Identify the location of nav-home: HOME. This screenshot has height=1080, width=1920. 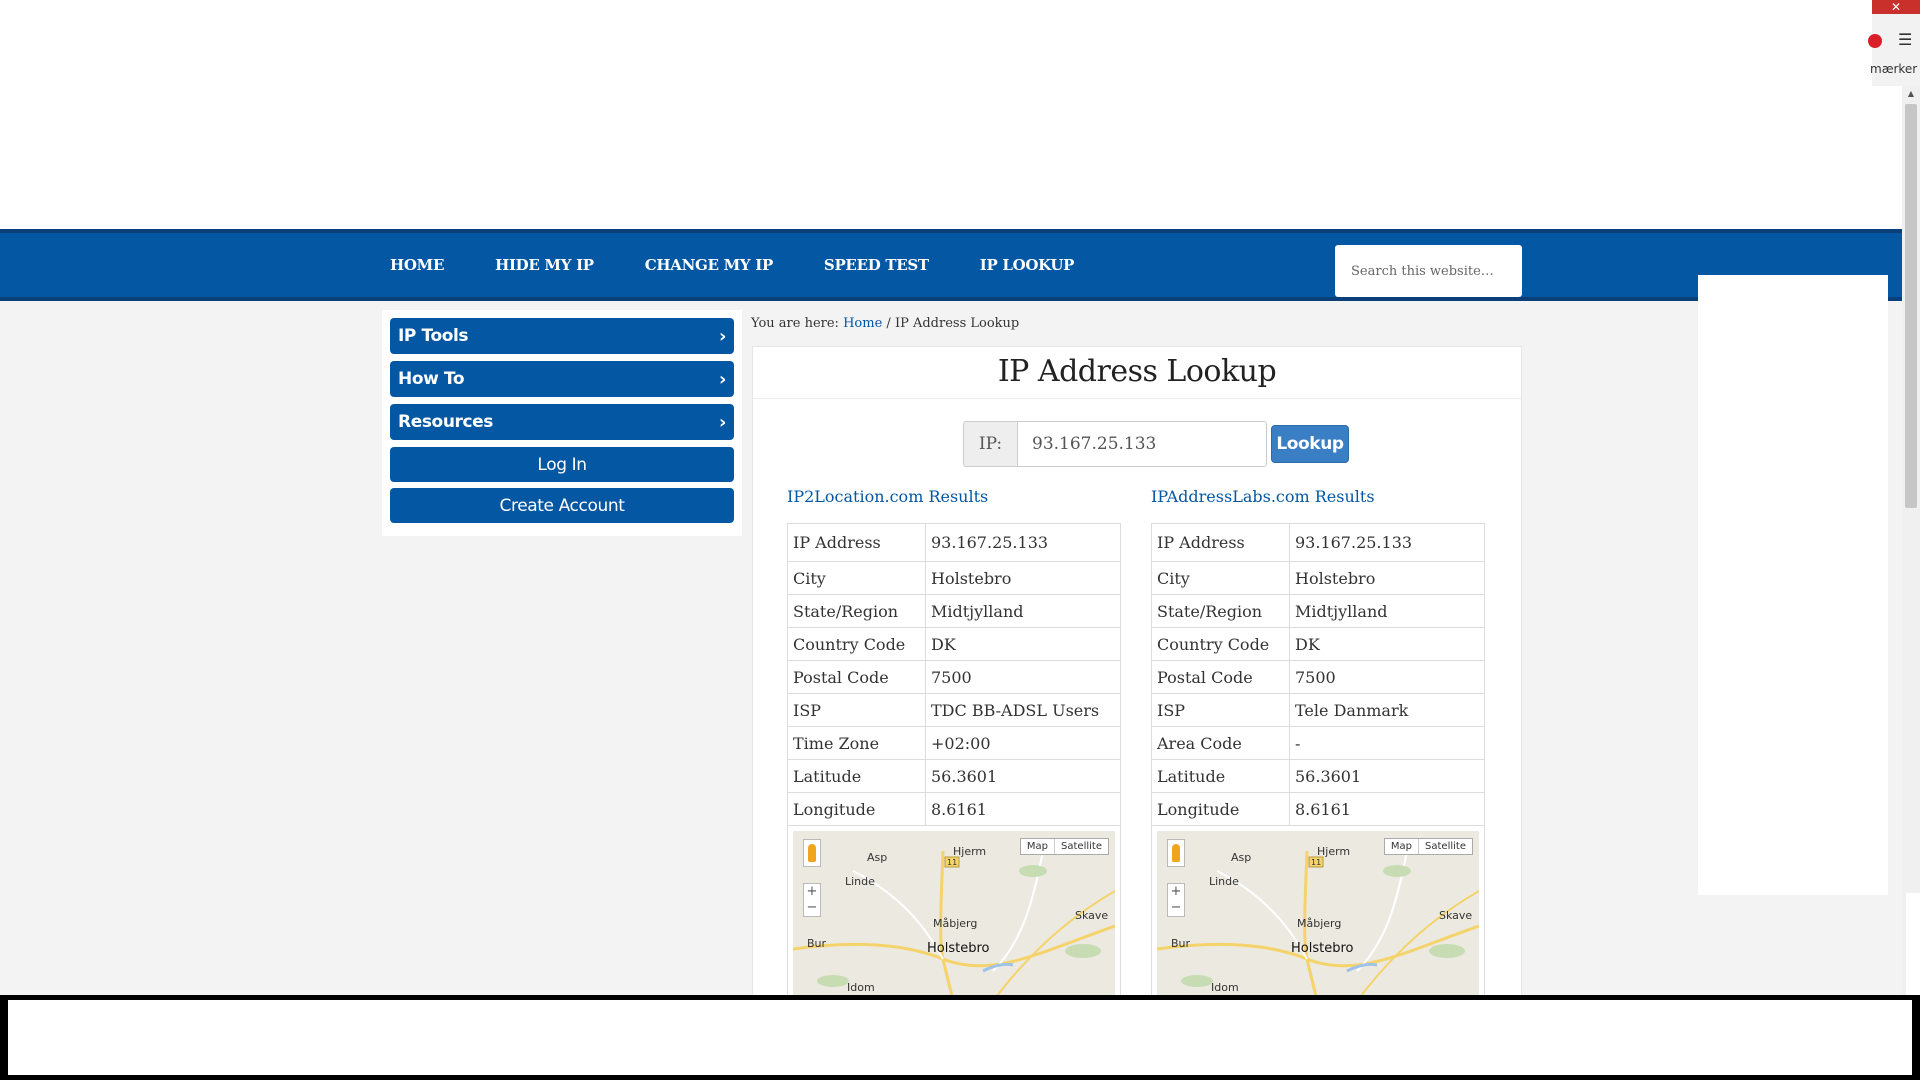
(417, 265).